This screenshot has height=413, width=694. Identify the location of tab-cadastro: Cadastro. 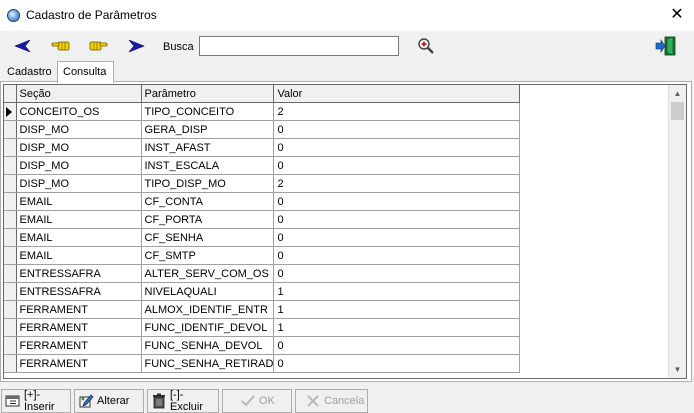
(29, 73).